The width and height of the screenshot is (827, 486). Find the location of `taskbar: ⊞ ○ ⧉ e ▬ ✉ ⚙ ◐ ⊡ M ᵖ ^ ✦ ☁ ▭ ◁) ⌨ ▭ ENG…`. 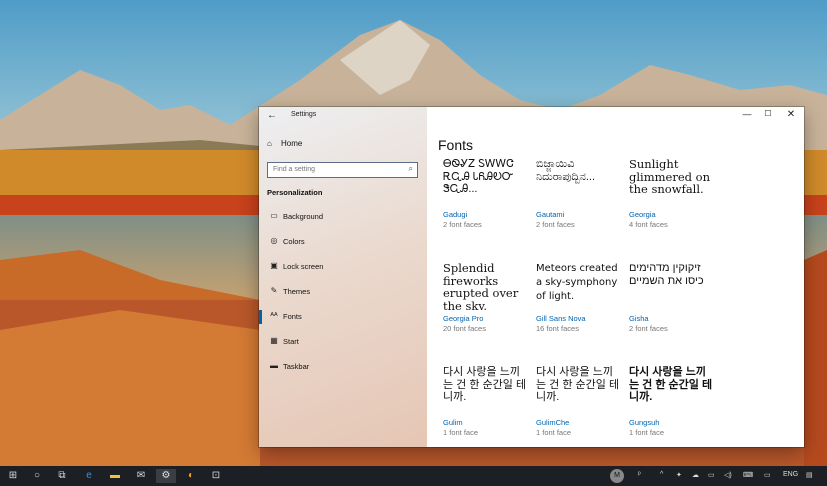

taskbar: ⊞ ○ ⧉ e ▬ ✉ ⚙ ◐ ⊡ M ᵖ ^ ✦ ☁ ▭ ◁) ⌨ ▭ ENG… is located at coordinates (413, 476).